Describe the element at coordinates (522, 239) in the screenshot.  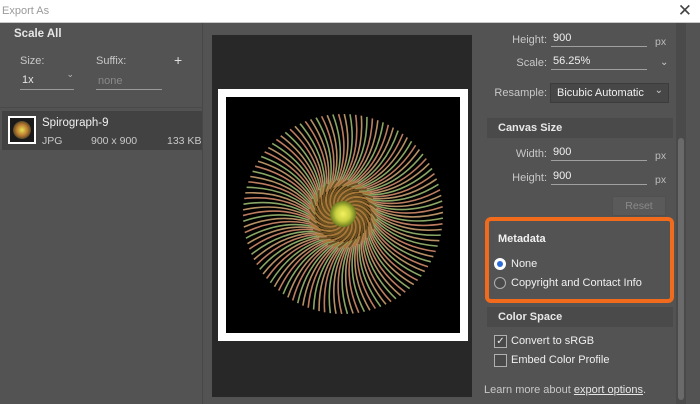
I see `metadata-heading: Metadata` at that location.